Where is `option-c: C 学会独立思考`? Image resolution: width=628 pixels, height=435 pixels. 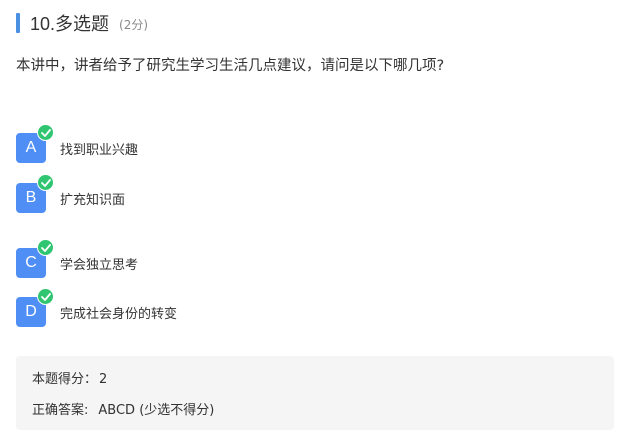 option-c: C 学会独立思考 is located at coordinates (77, 259).